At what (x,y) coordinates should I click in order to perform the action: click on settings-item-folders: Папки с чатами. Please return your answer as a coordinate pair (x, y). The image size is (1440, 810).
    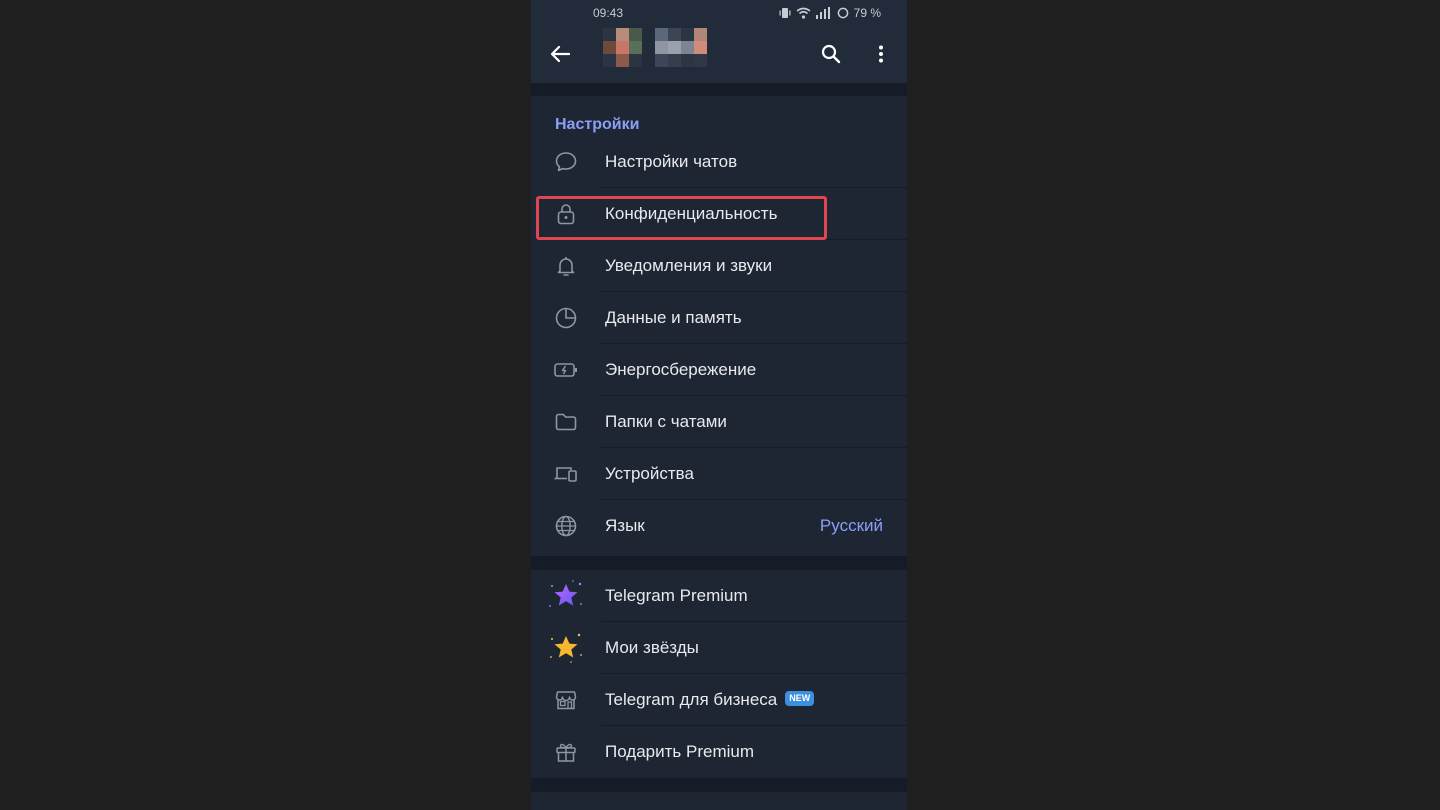
    Looking at the image, I should click on (719, 422).